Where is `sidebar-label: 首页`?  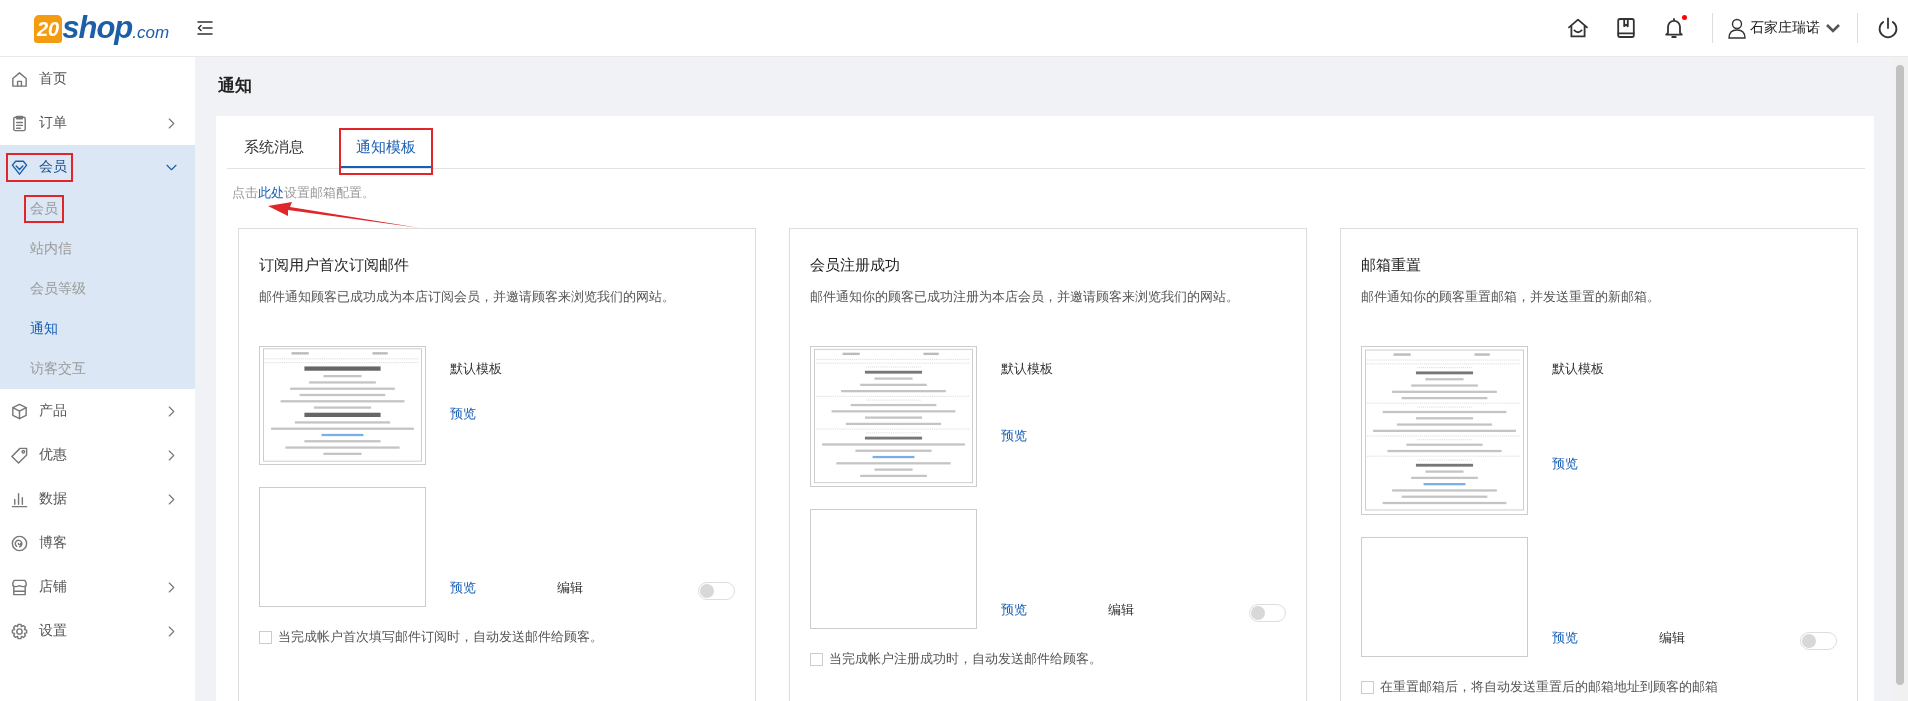
sidebar-label: 首页 is located at coordinates (53, 79).